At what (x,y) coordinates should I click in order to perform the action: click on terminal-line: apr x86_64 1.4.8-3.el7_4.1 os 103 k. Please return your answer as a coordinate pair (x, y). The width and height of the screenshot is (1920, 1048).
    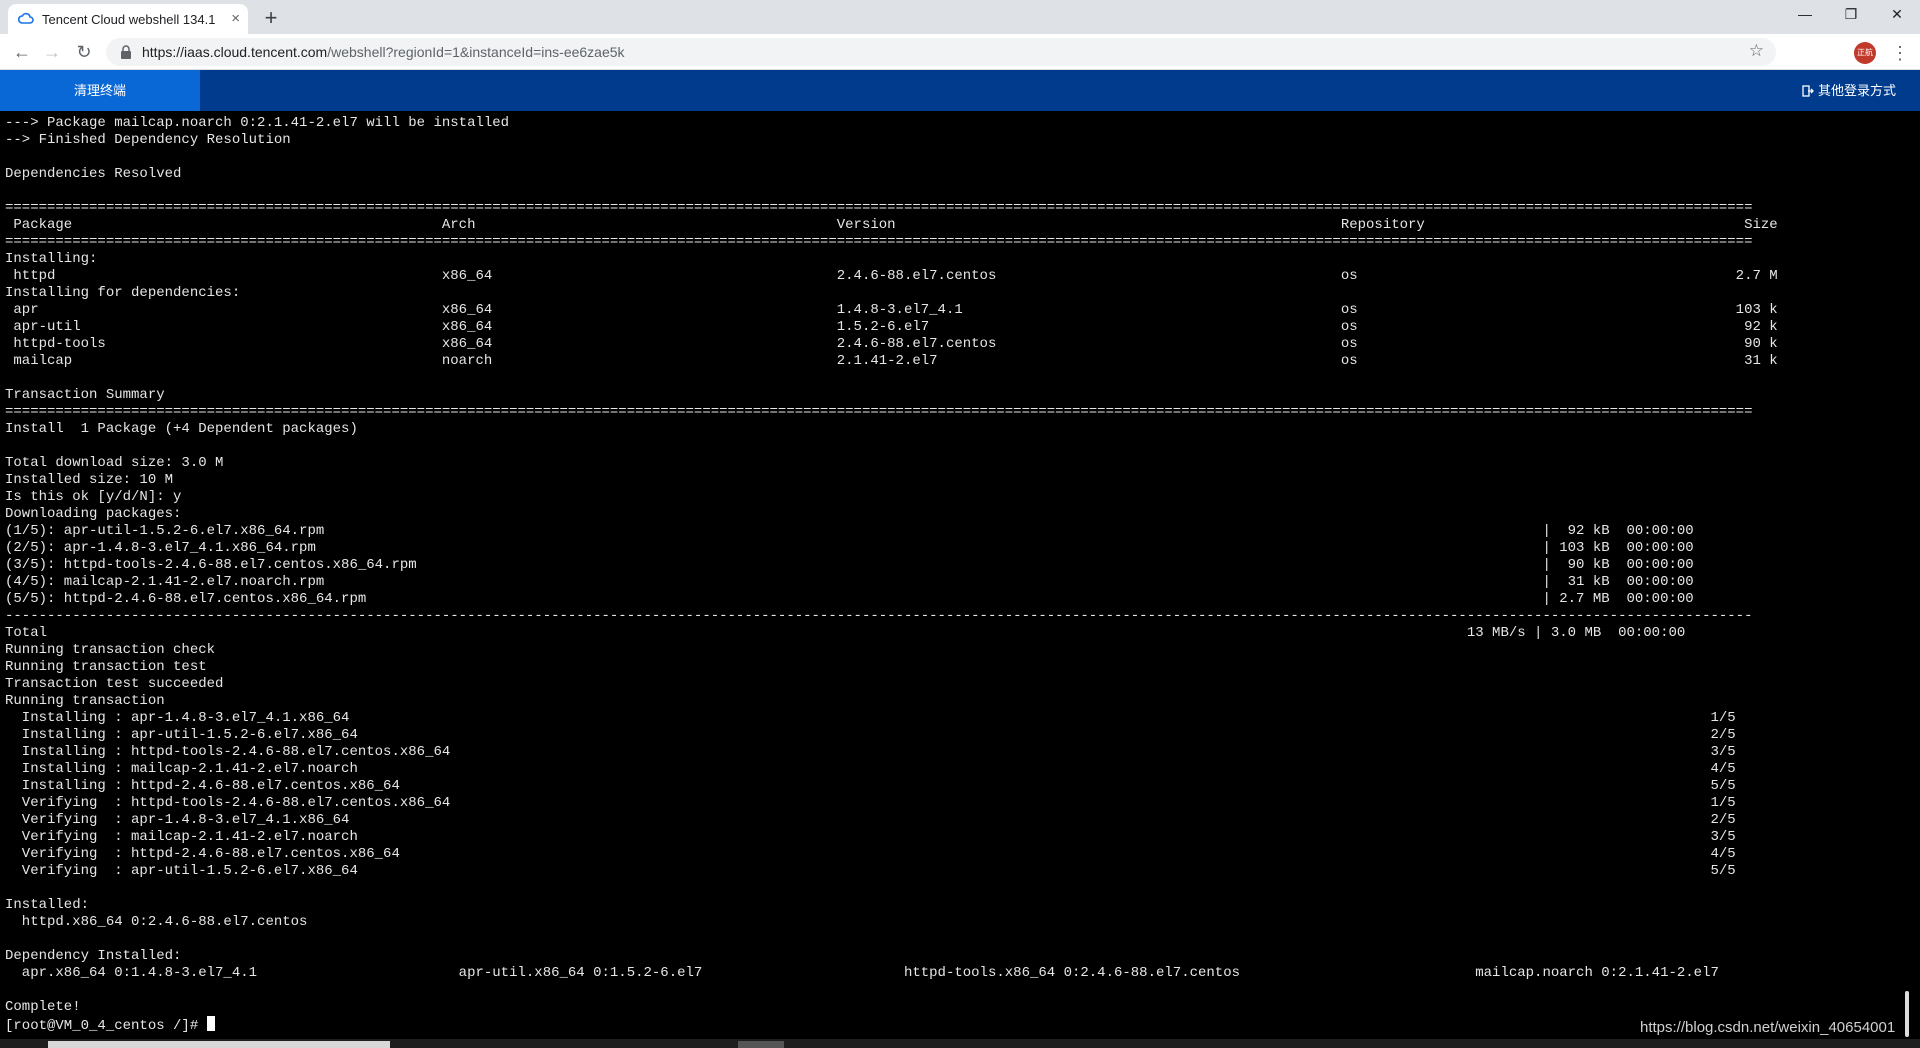
    Looking at the image, I should click on (891, 310).